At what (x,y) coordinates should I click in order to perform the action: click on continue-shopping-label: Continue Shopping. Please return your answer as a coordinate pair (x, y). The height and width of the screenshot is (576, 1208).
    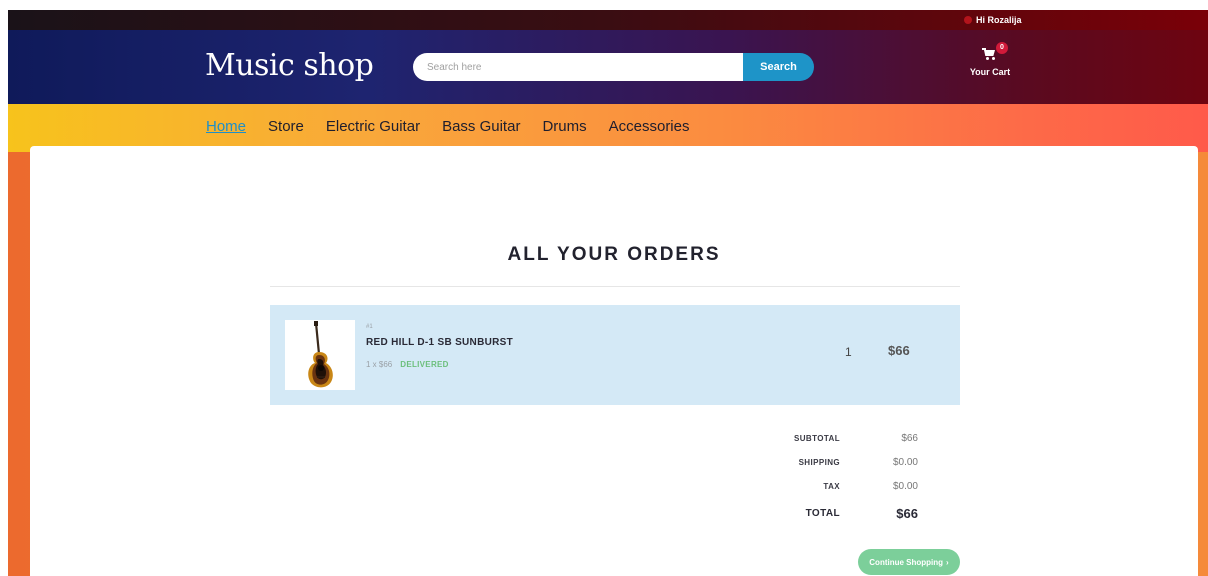
    Looking at the image, I should click on (906, 562).